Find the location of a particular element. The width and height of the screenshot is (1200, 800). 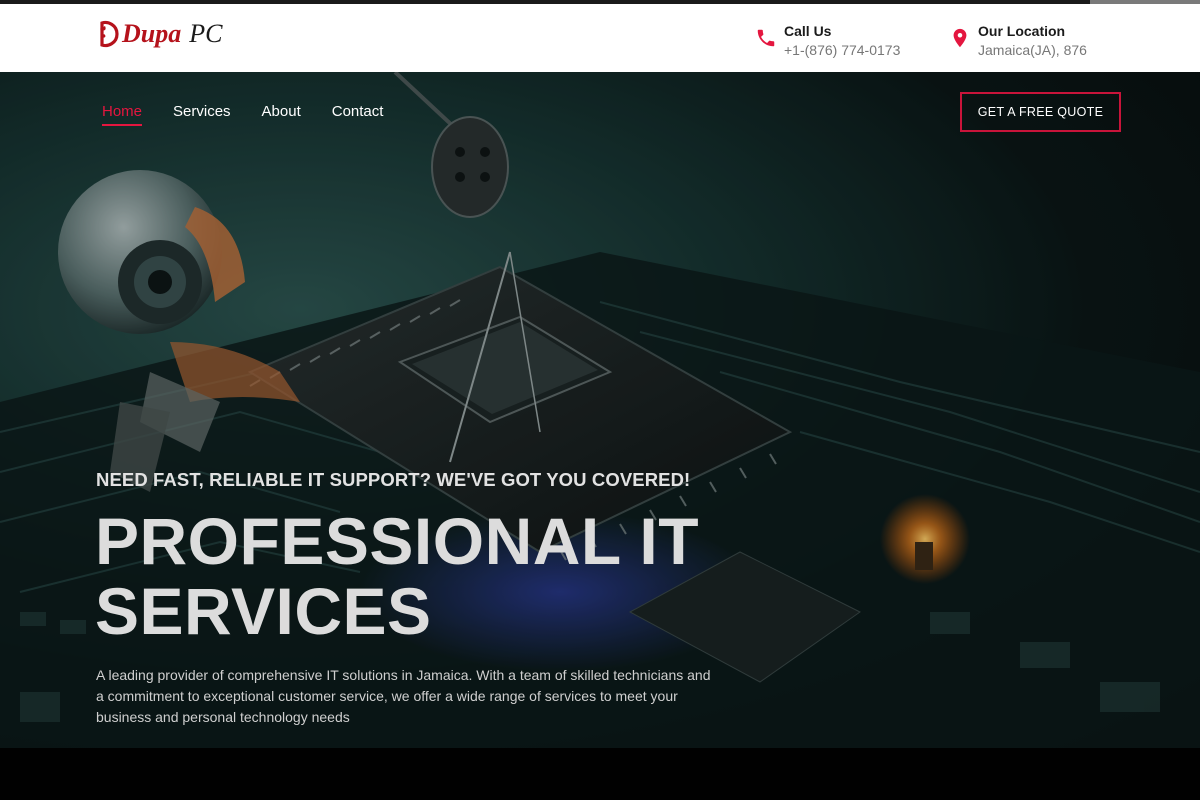

location-title: Our Location is located at coordinates (1022, 31).